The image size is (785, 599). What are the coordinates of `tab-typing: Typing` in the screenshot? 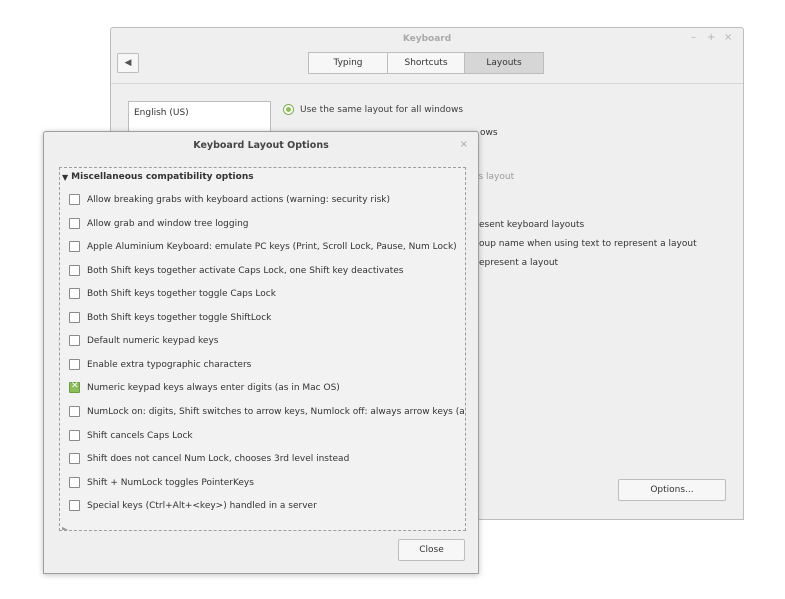 It's located at (348, 63).